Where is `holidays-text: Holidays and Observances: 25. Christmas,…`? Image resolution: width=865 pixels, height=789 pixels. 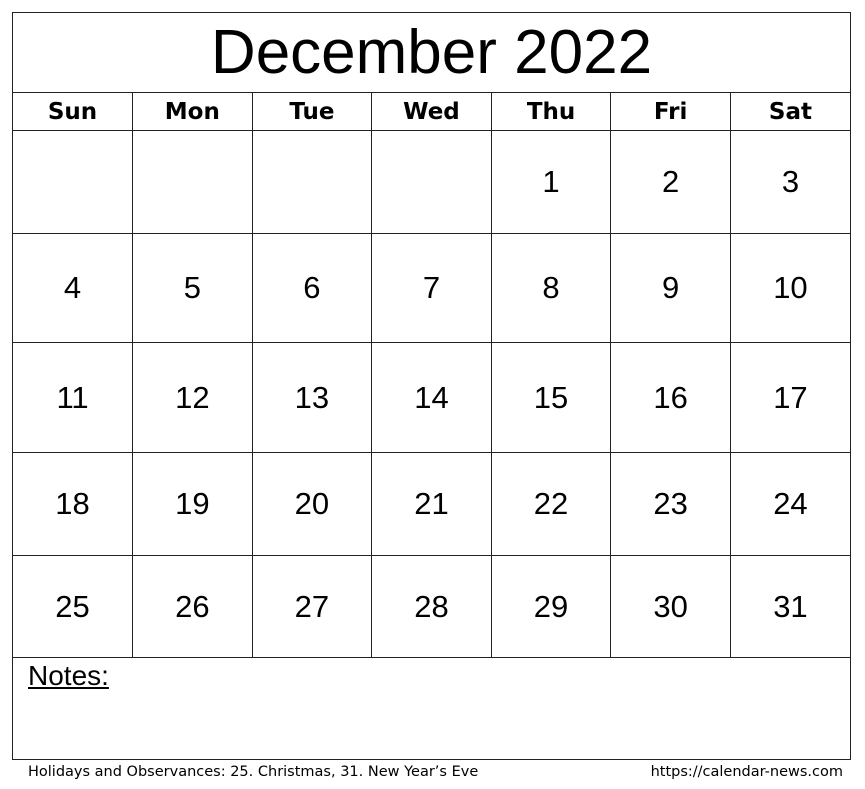
holidays-text: Holidays and Observances: 25. Christmas,… is located at coordinates (253, 772).